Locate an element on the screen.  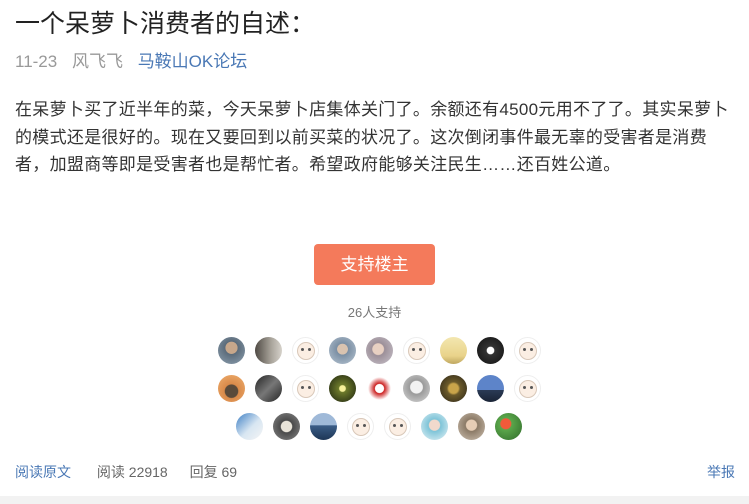
reply-count: 回复 69 is located at coordinates (213, 472).